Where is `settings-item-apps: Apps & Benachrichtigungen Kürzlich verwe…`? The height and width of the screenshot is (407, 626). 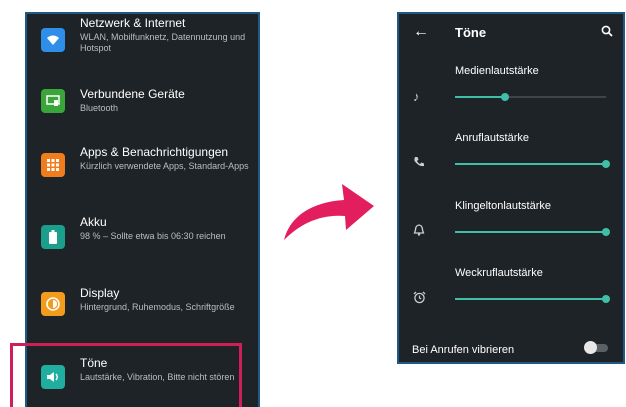 settings-item-apps: Apps & Benachrichtigungen Kürzlich verwe… is located at coordinates (142, 170).